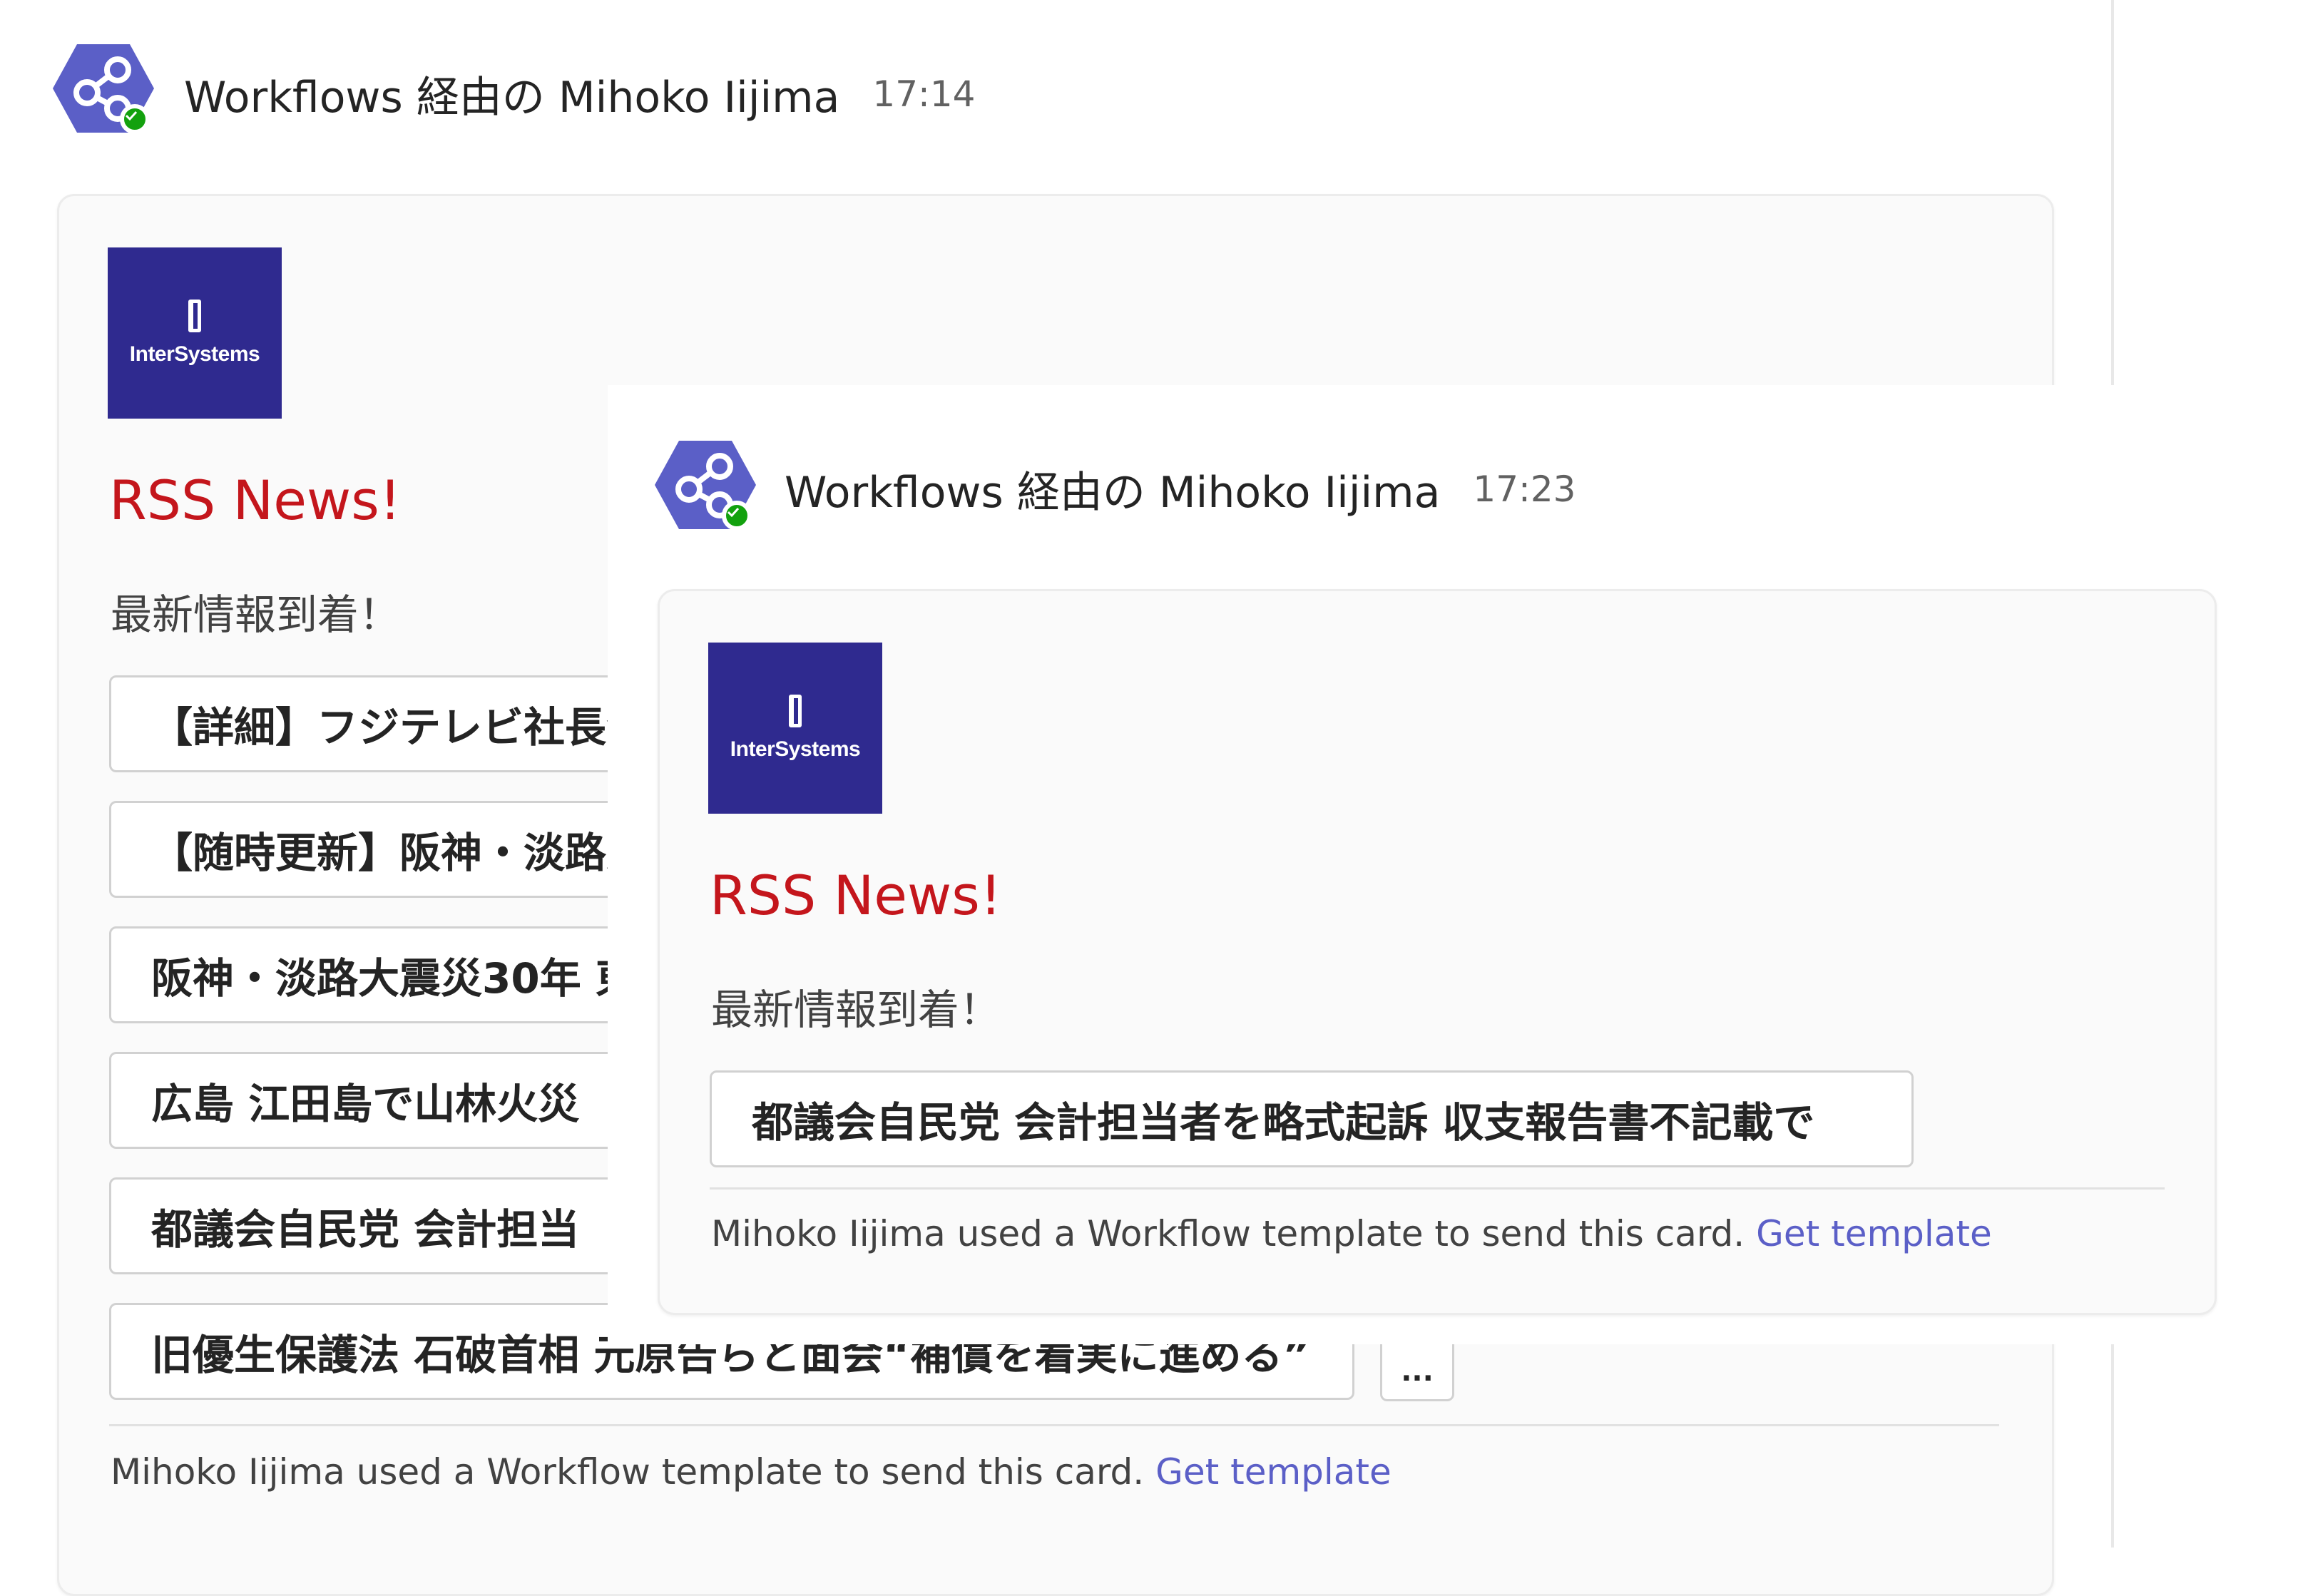 Image resolution: width=2308 pixels, height=1596 pixels. What do you see at coordinates (1312, 1118) in the screenshot?
I see `news-item-button: 都議会自民党 会計担当者を略式起訴 収支報告書不記載で` at bounding box center [1312, 1118].